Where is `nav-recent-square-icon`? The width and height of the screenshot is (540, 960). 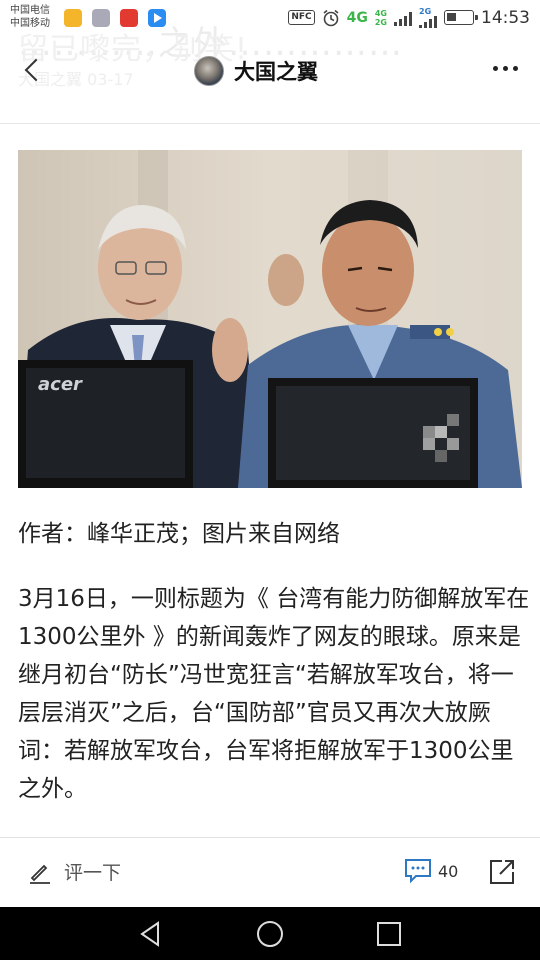
nav-recent-square-icon is located at coordinates (389, 934).